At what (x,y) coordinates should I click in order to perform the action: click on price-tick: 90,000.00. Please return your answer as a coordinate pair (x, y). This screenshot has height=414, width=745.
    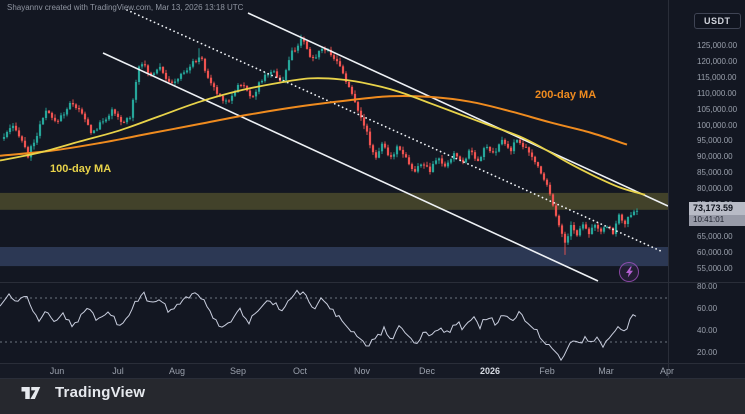
    Looking at the image, I should click on (715, 156).